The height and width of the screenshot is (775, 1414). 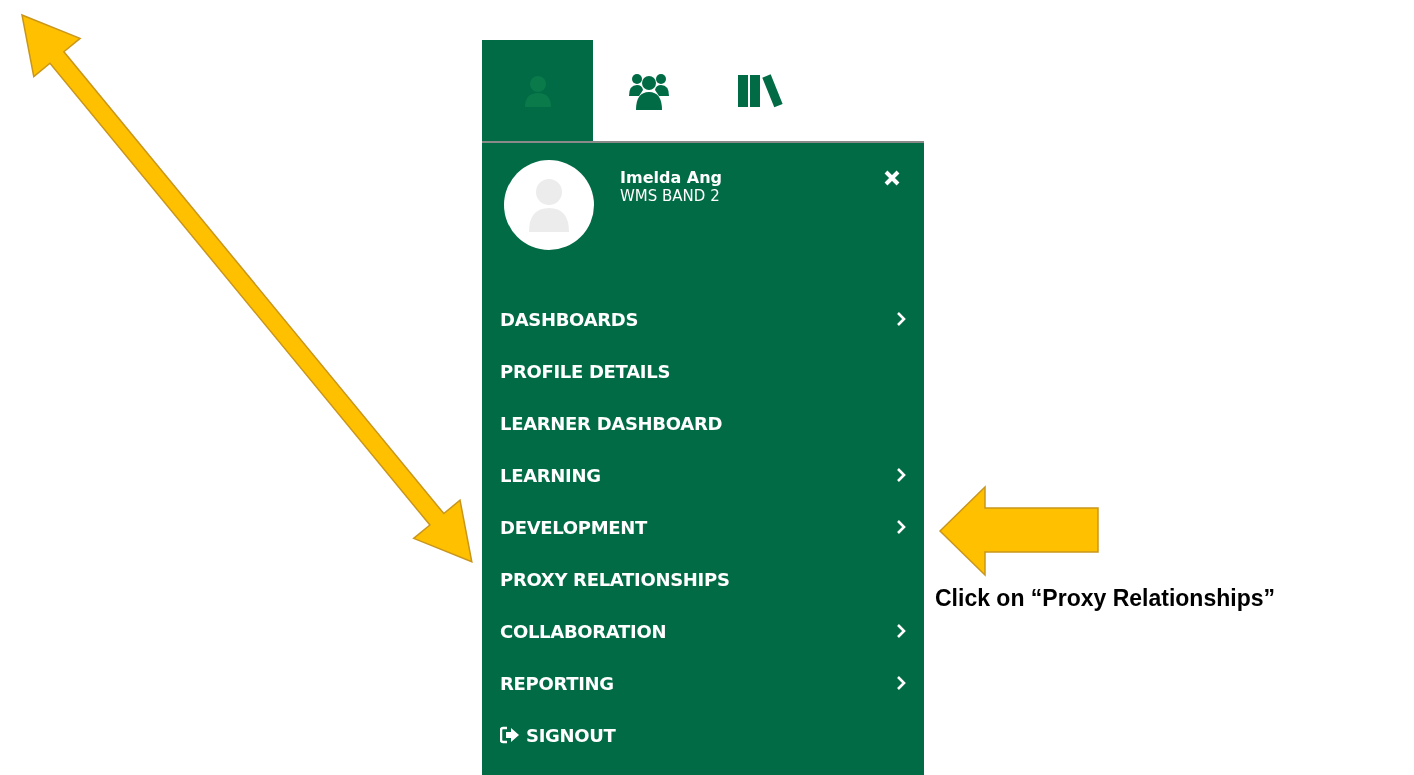 What do you see at coordinates (703, 579) in the screenshot?
I see `menu-item: PROXY RELATIONSHIPS` at bounding box center [703, 579].